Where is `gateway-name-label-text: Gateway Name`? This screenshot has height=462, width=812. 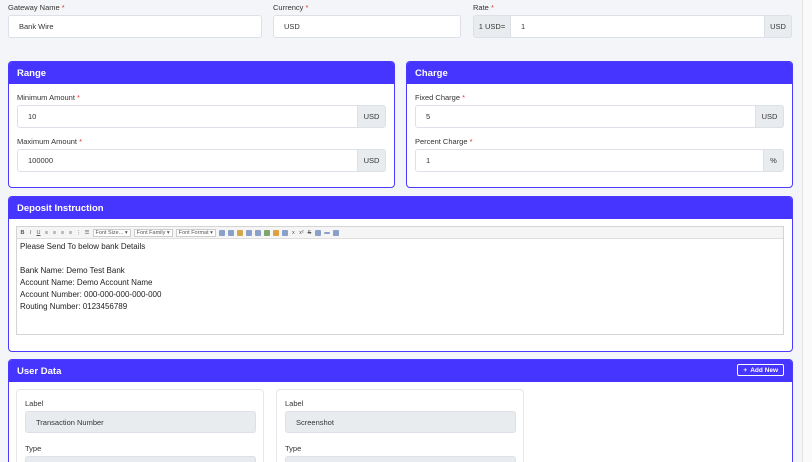 gateway-name-label-text: Gateway Name is located at coordinates (34, 7).